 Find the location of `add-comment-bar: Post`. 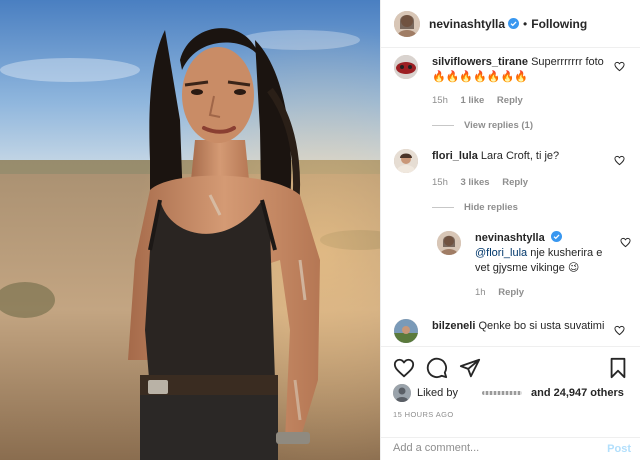

add-comment-bar: Post is located at coordinates (510, 448).